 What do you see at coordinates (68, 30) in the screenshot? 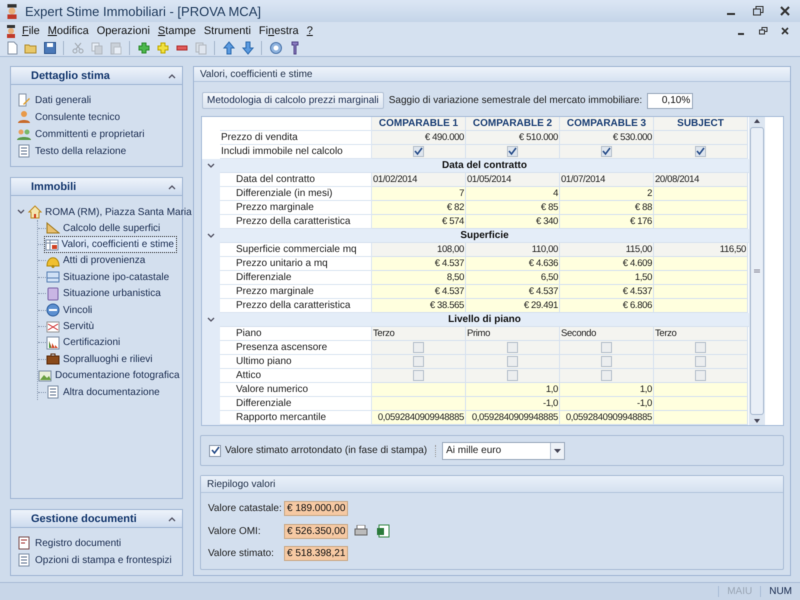
I see `menu-item: Modifica` at bounding box center [68, 30].